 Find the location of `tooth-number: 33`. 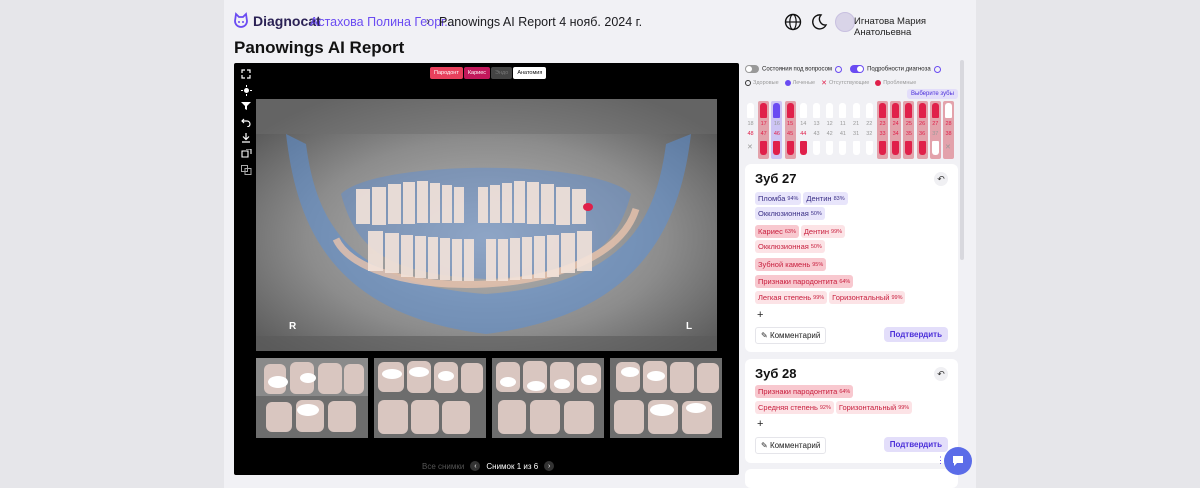

tooth-number: 33 is located at coordinates (882, 134).